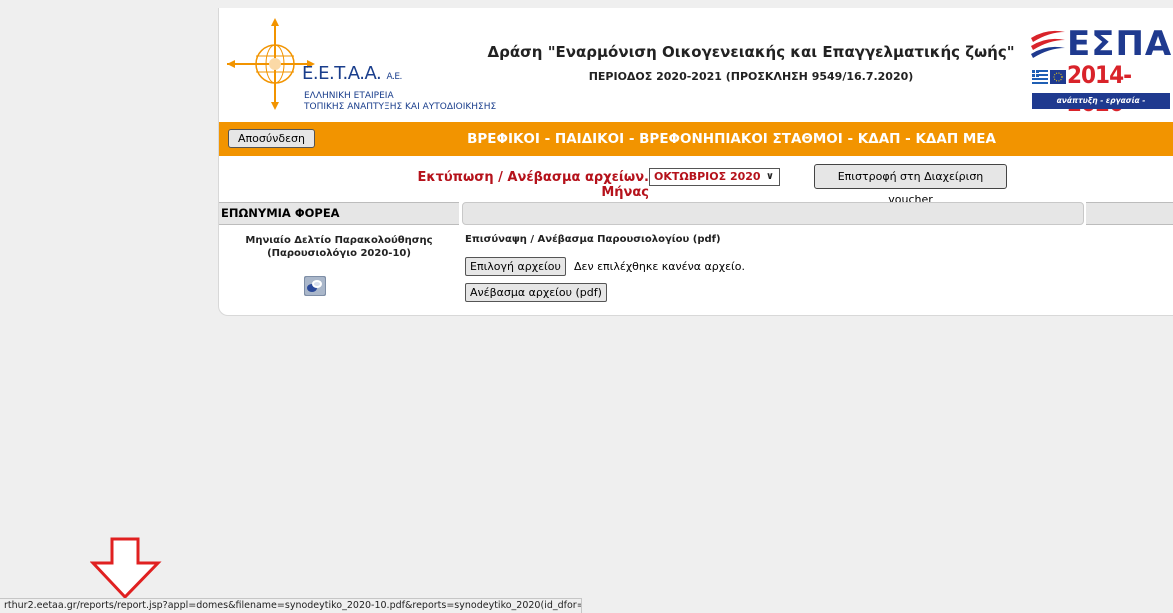 The image size is (1173, 613). Describe the element at coordinates (315, 286) in the screenshot. I see `print-report-icon` at that location.